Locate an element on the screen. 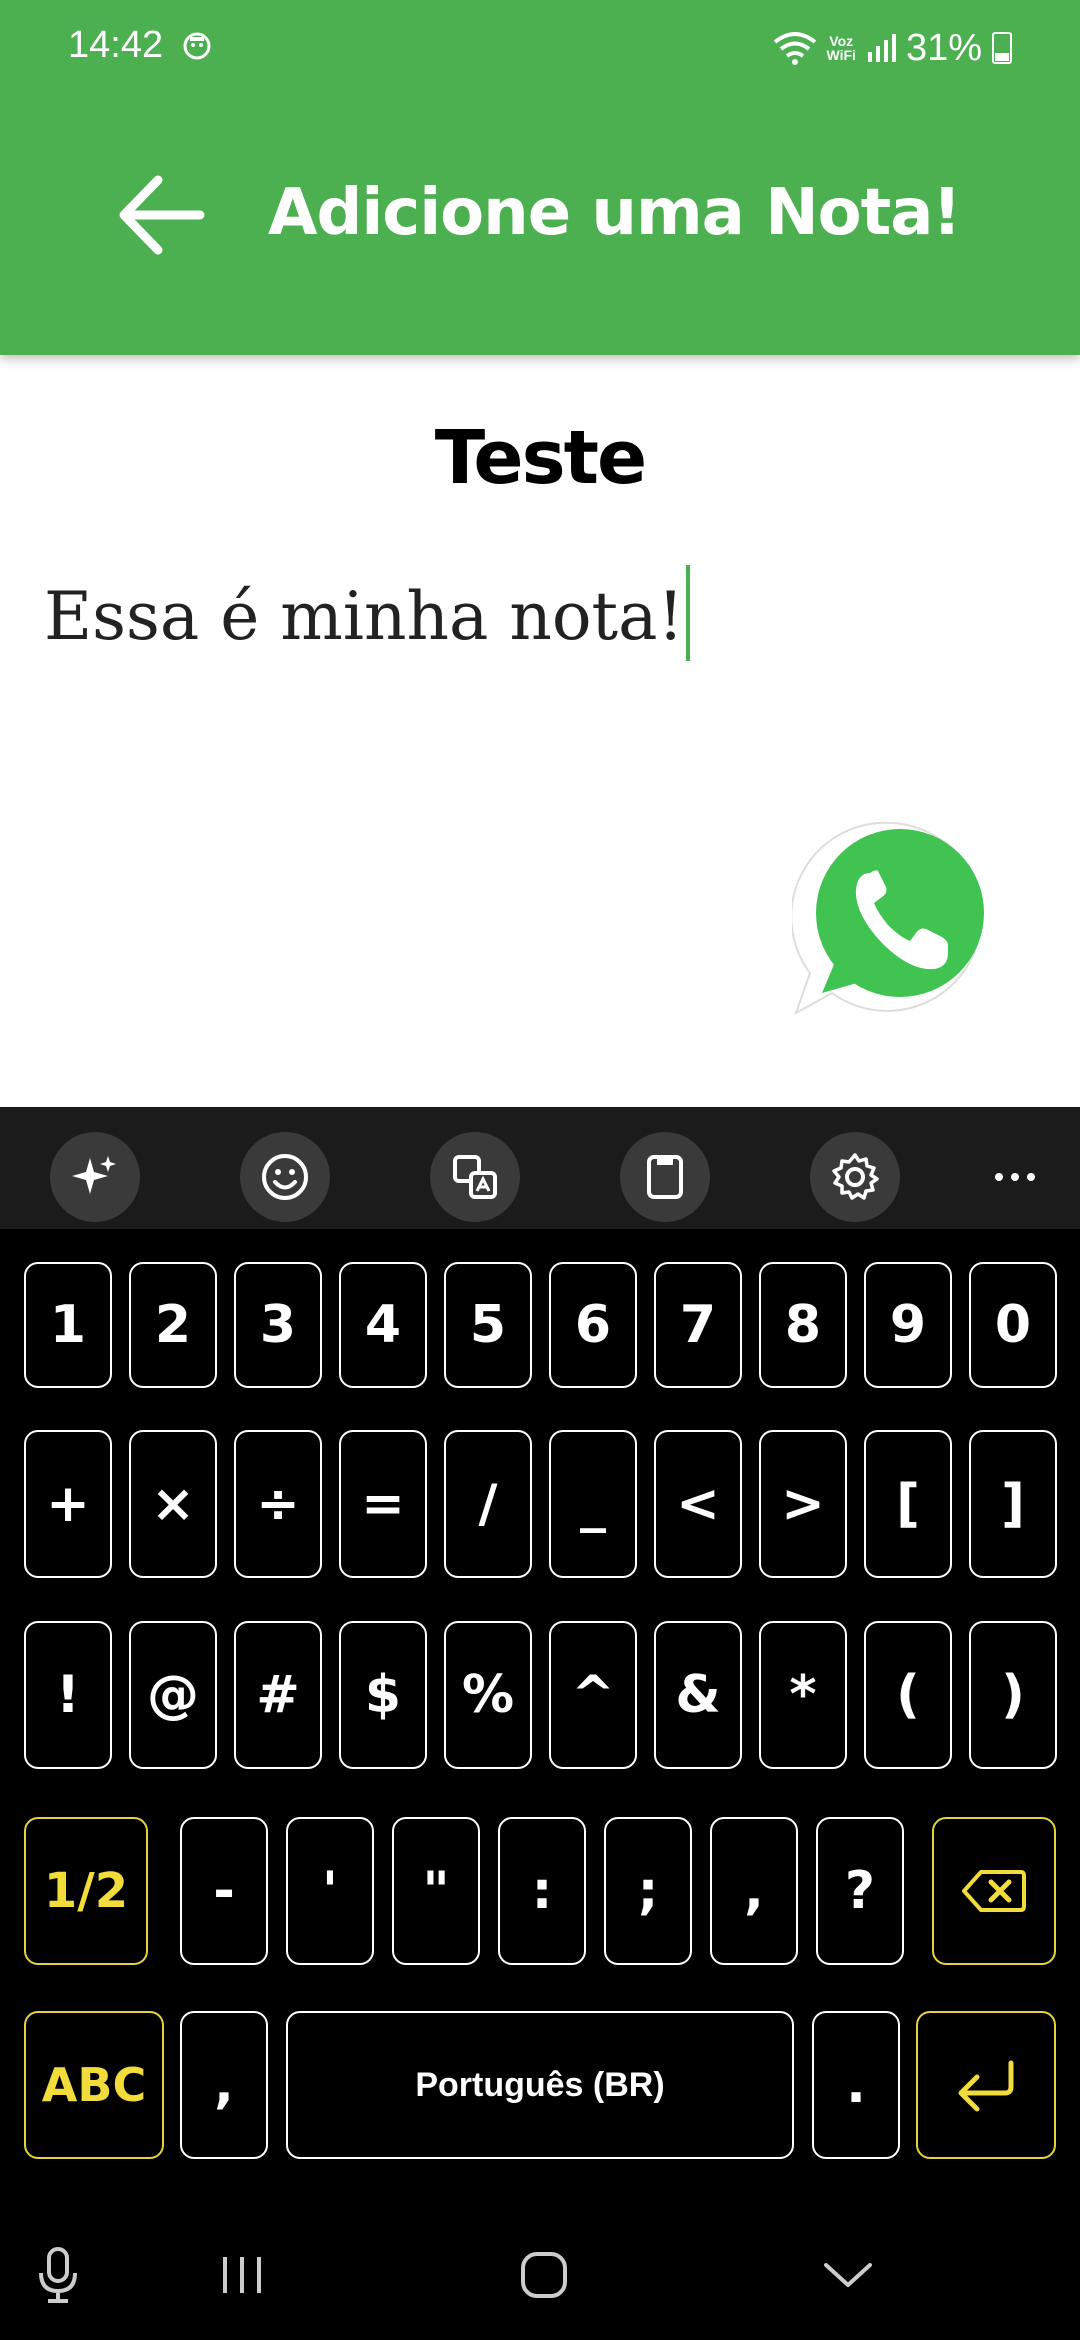 This screenshot has height=2340, width=1080. key-right-paren: ) is located at coordinates (1013, 1695).